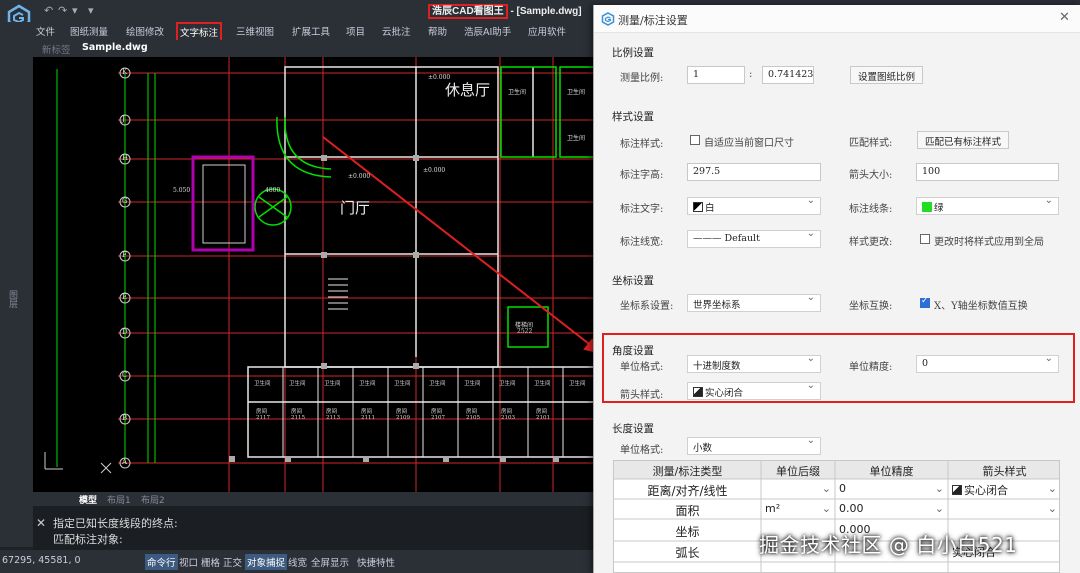 This screenshot has height=573, width=1080. What do you see at coordinates (695, 140) in the screenshot?
I see `autofit-checkbox` at bounding box center [695, 140].